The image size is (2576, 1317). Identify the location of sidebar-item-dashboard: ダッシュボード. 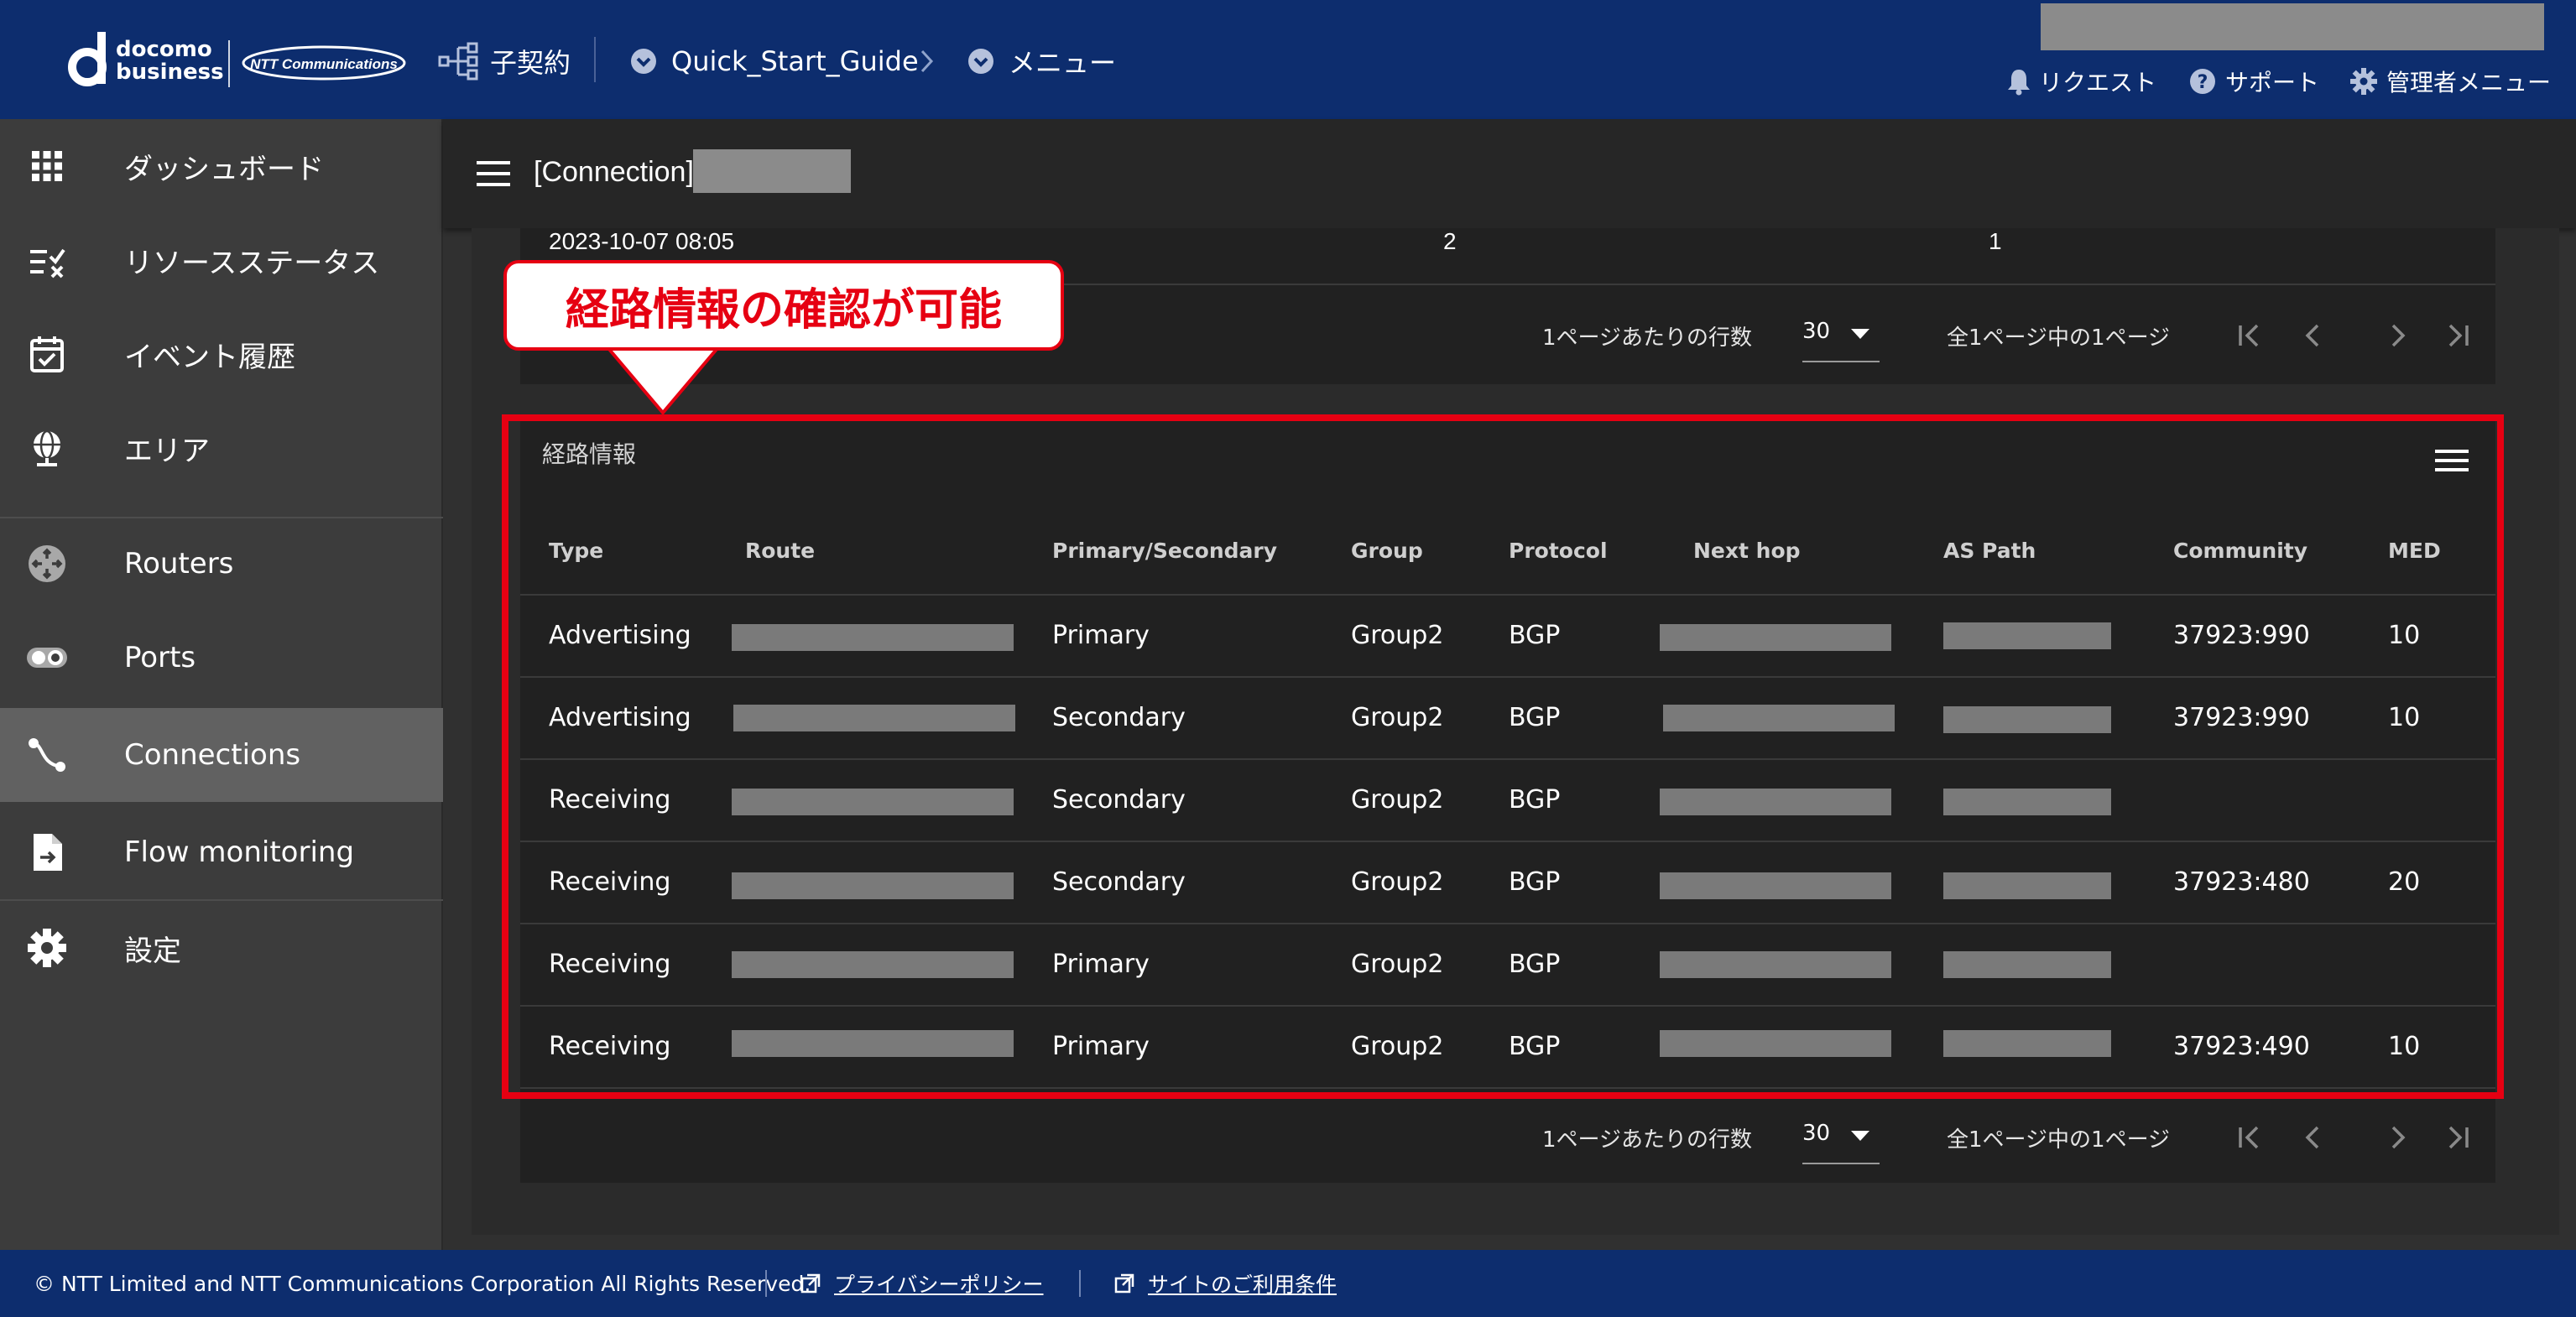
(221, 166).